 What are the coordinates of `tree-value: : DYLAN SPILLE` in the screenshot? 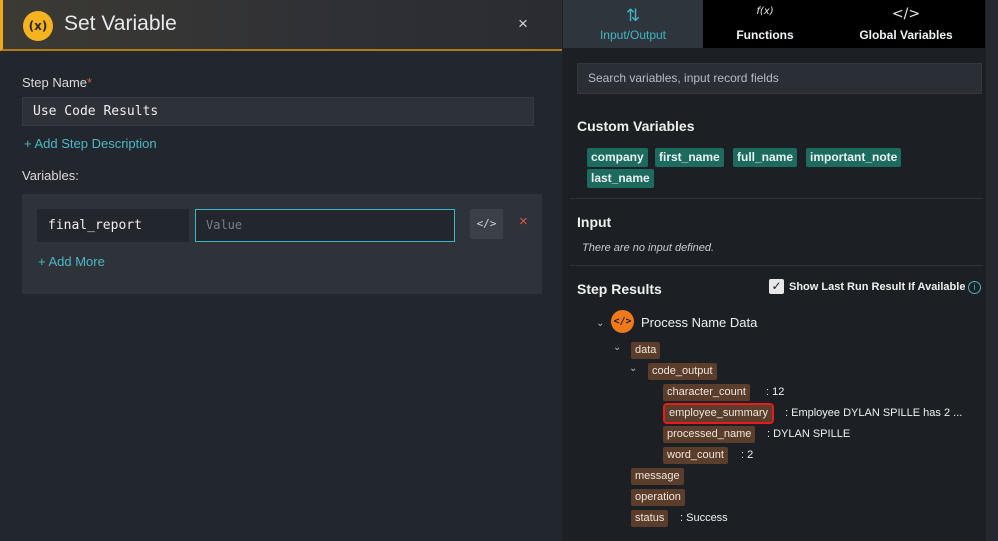 It's located at (809, 434).